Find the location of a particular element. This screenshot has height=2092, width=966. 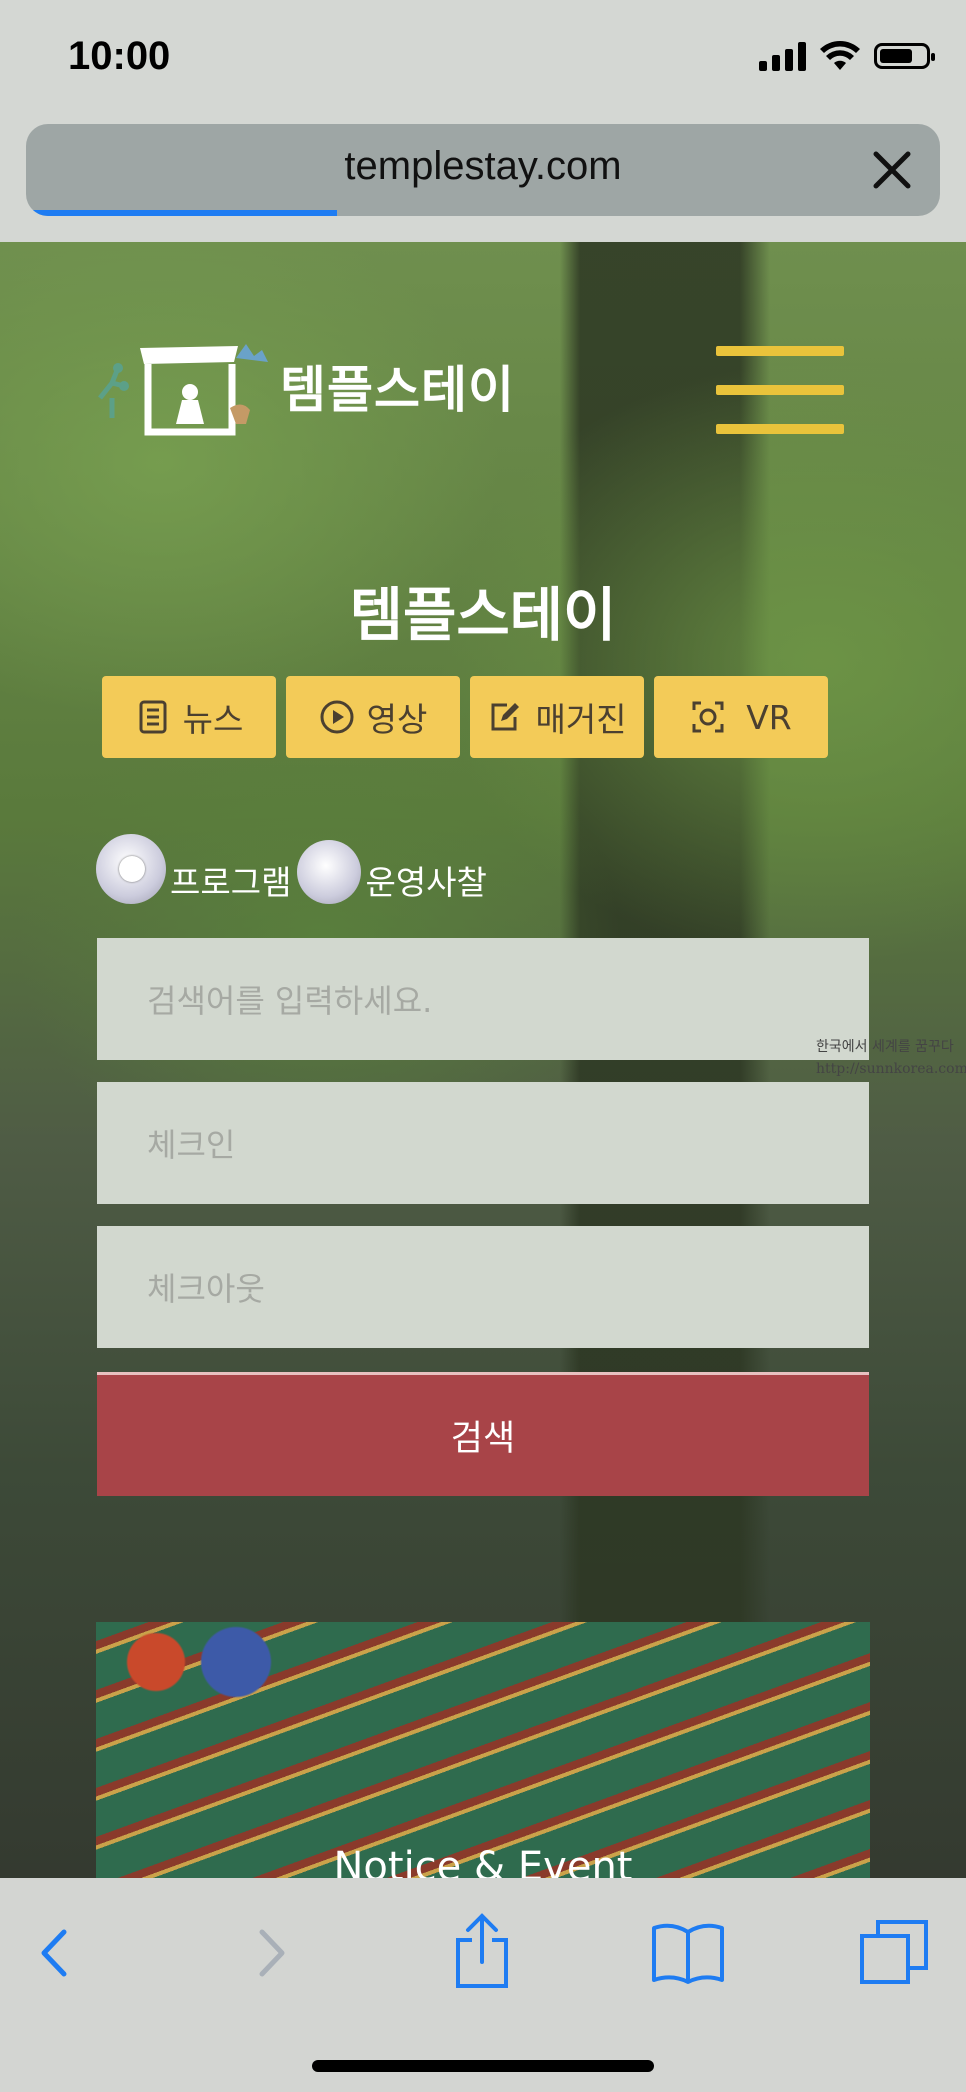

category-label: VR is located at coordinates (769, 717).